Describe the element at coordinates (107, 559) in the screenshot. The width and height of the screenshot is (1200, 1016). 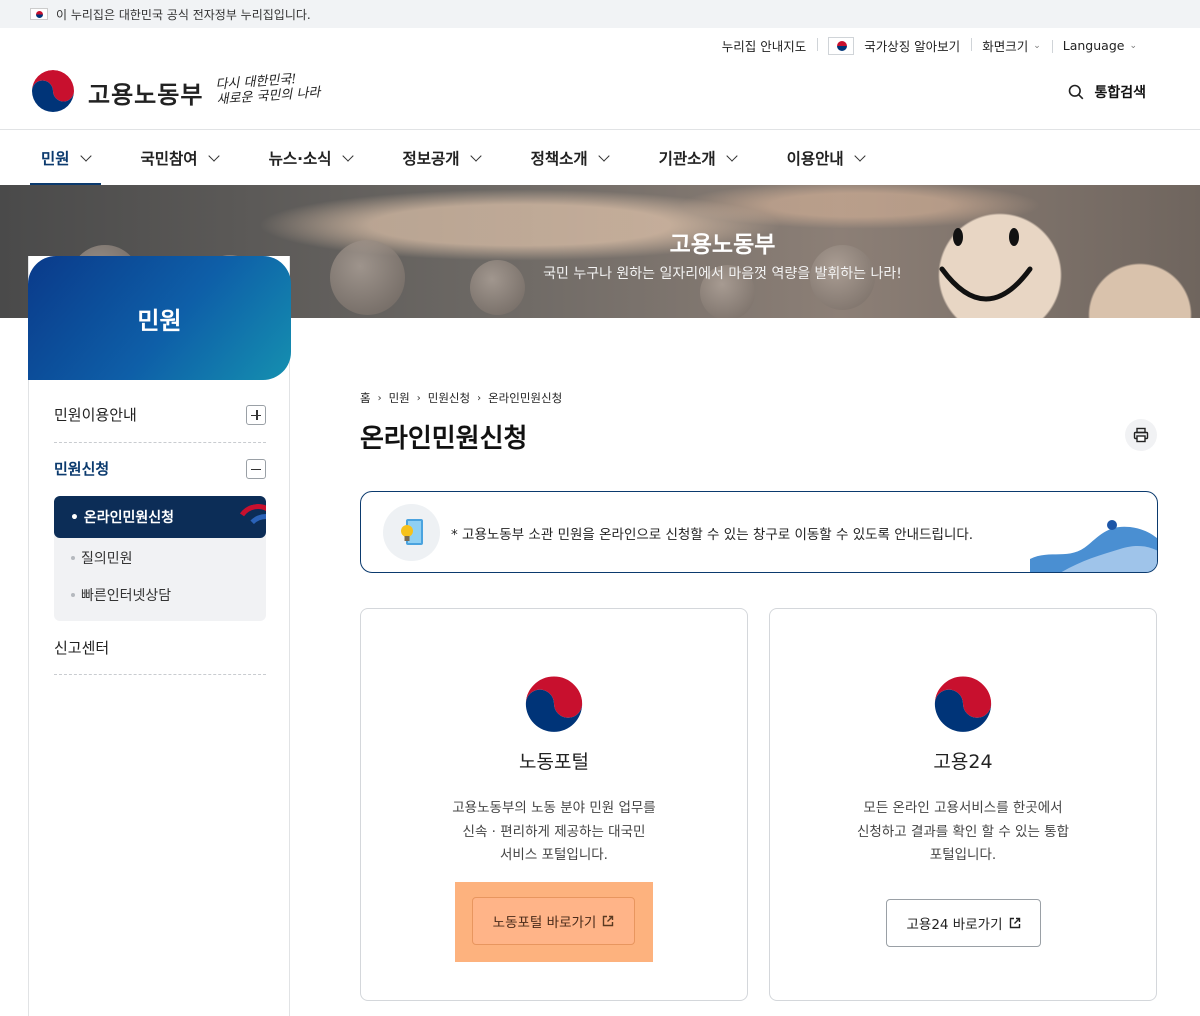
I see `side-subitem-label: 질의민원` at that location.